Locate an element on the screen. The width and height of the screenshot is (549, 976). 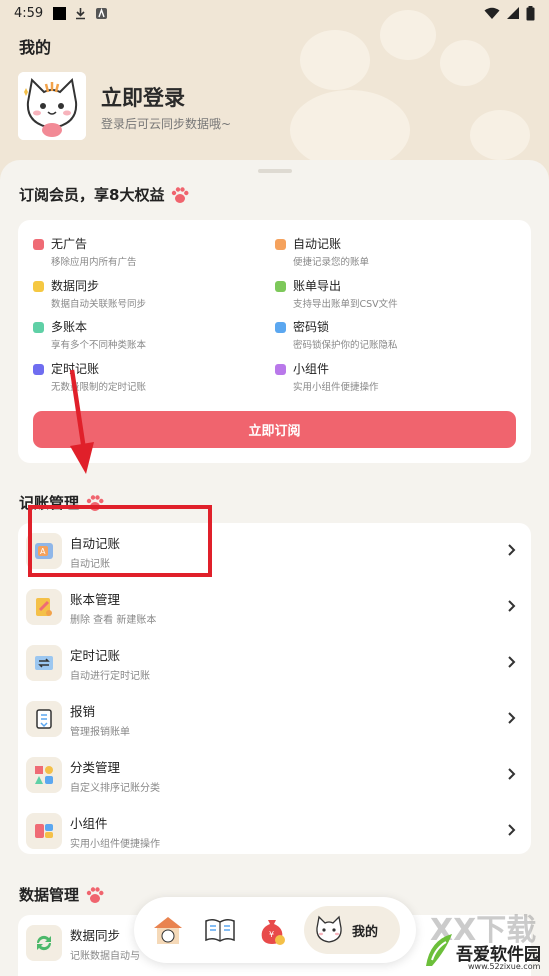
data-management-title-text: 数据管理 is located at coordinates (49, 895).